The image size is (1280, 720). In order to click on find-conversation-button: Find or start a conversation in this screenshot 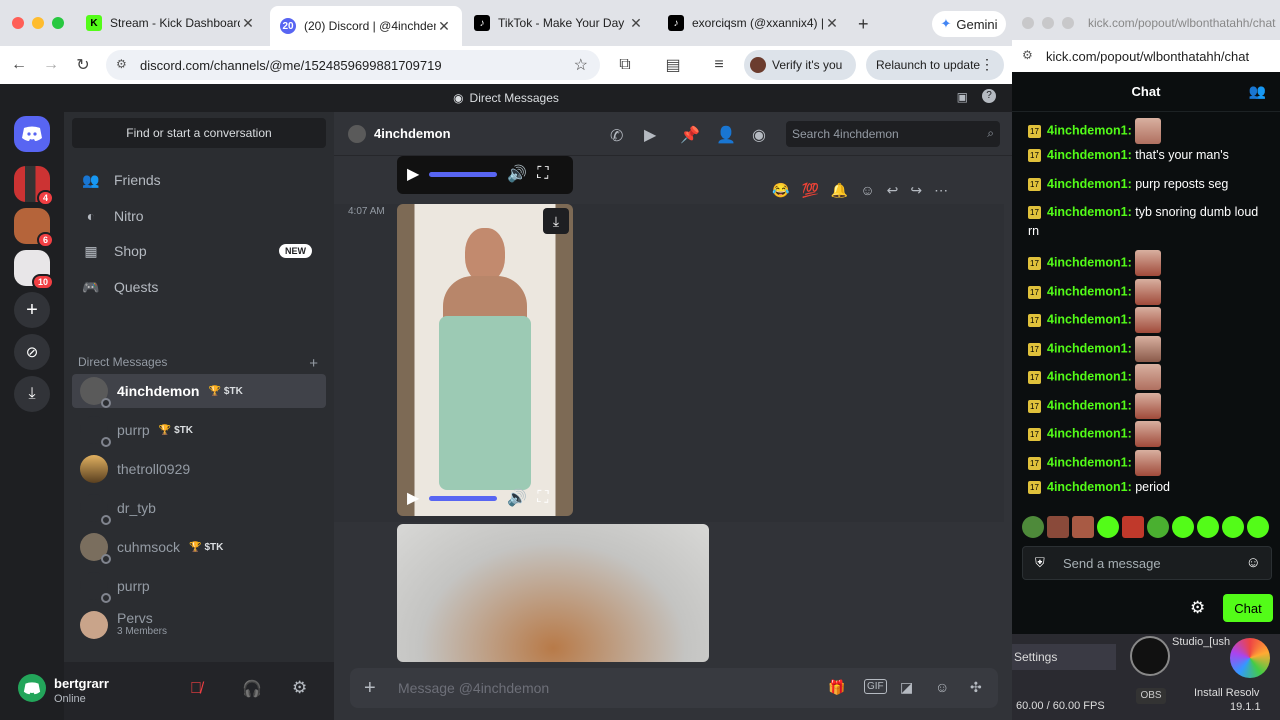, I will do `click(199, 133)`.